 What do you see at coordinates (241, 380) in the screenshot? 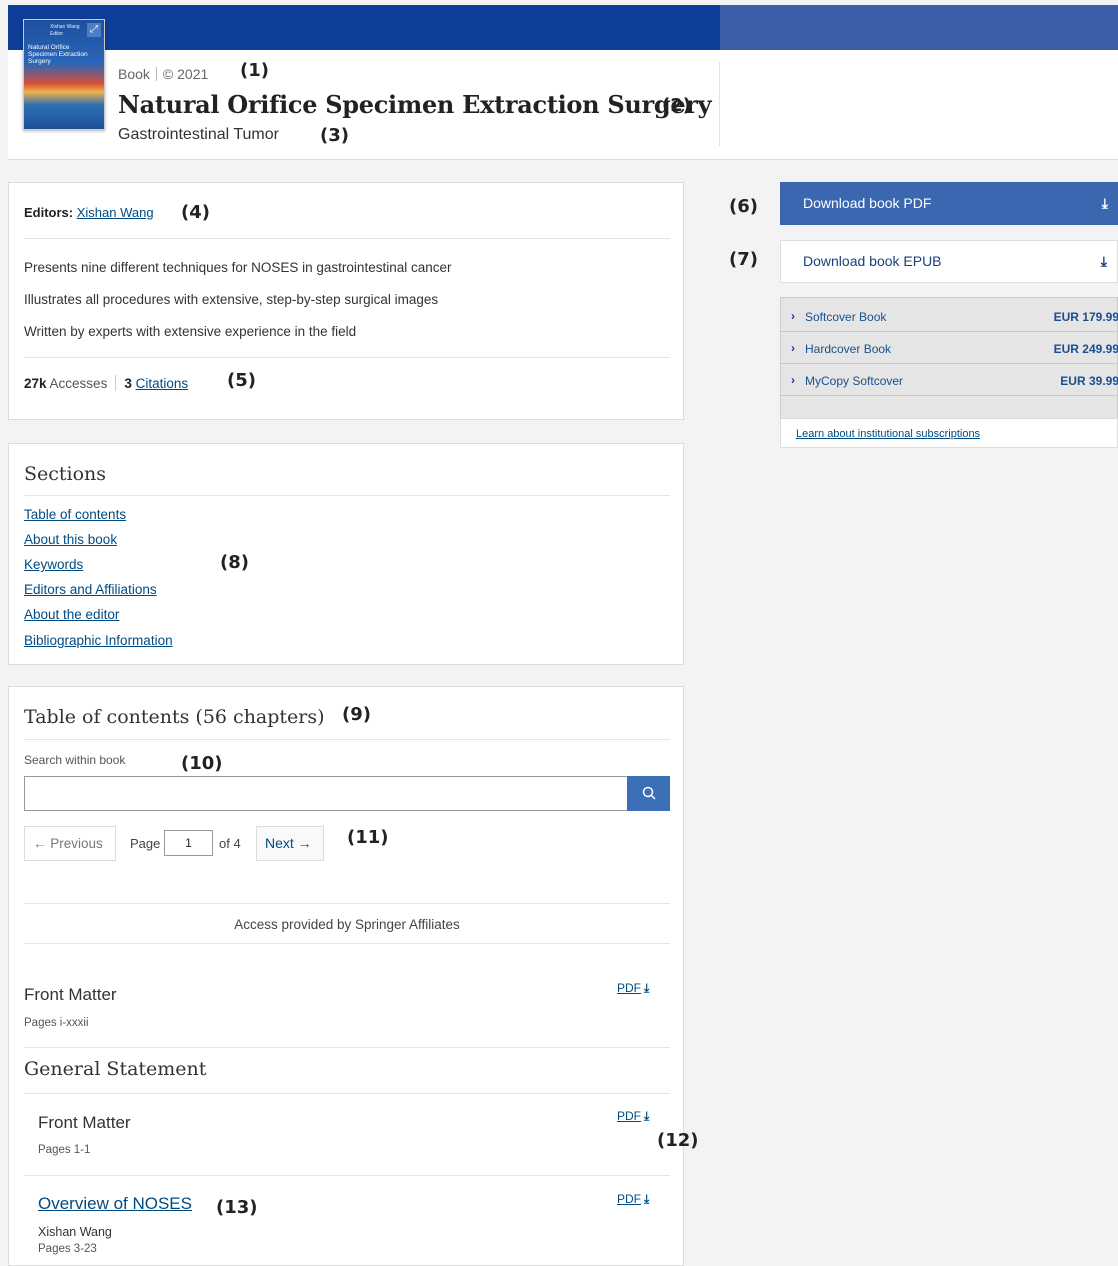
I see `callout-label: (5)` at bounding box center [241, 380].